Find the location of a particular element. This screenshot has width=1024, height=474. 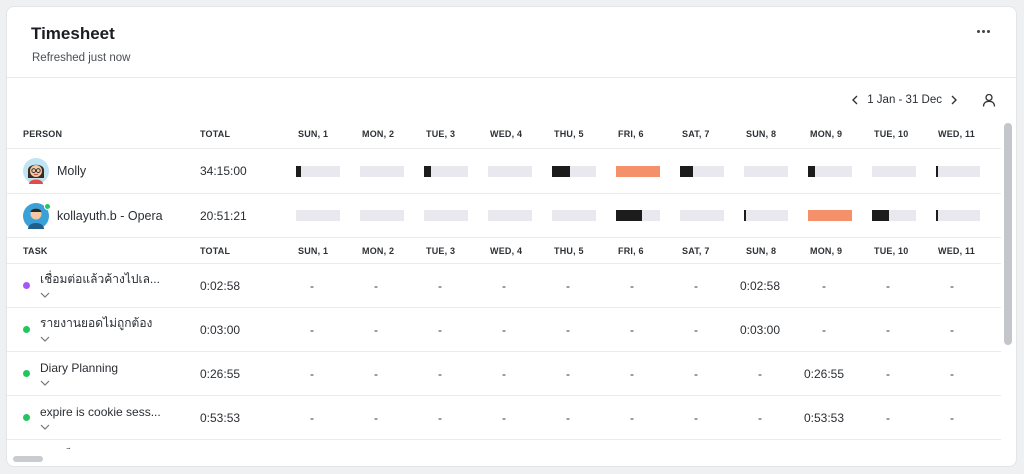

person-row: Molly 34:15:00 is located at coordinates (504, 171).